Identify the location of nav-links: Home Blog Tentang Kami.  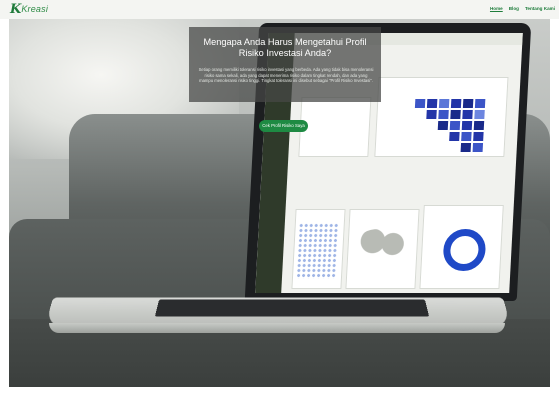
(522, 9).